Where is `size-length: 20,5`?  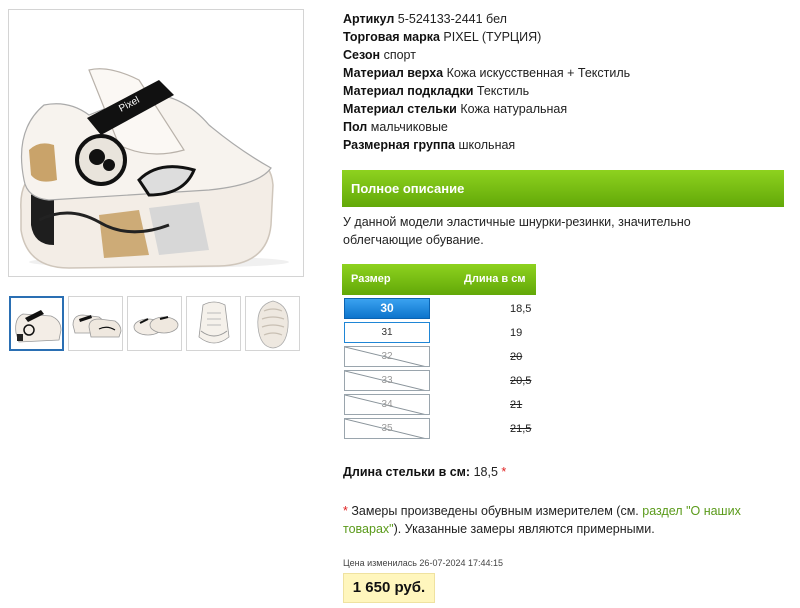
size-length: 20,5 is located at coordinates (521, 381).